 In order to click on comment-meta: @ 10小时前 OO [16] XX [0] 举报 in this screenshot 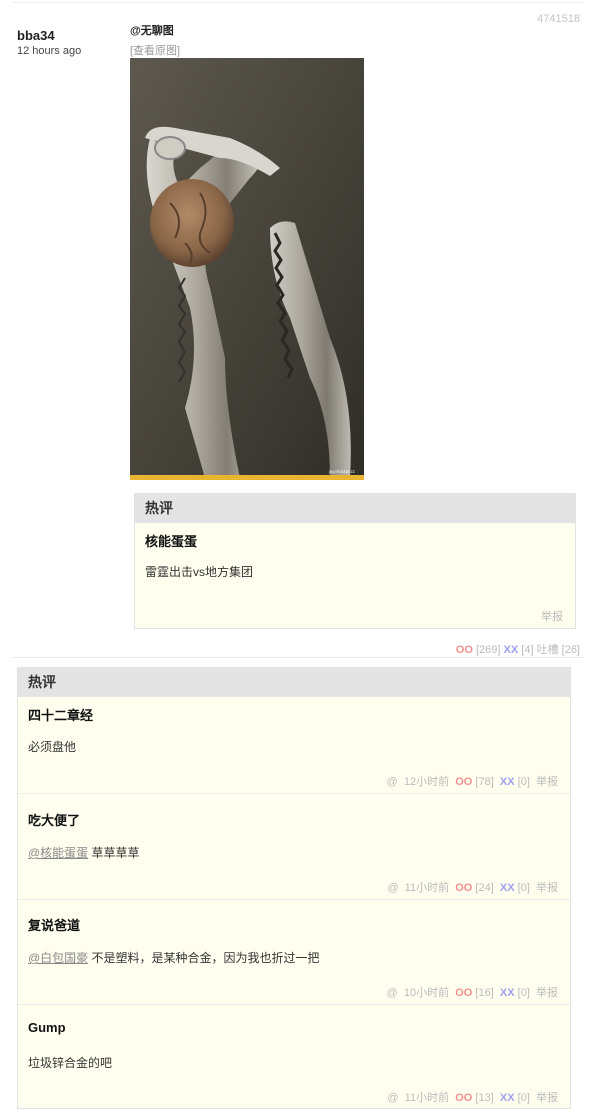, I will do `click(472, 992)`.